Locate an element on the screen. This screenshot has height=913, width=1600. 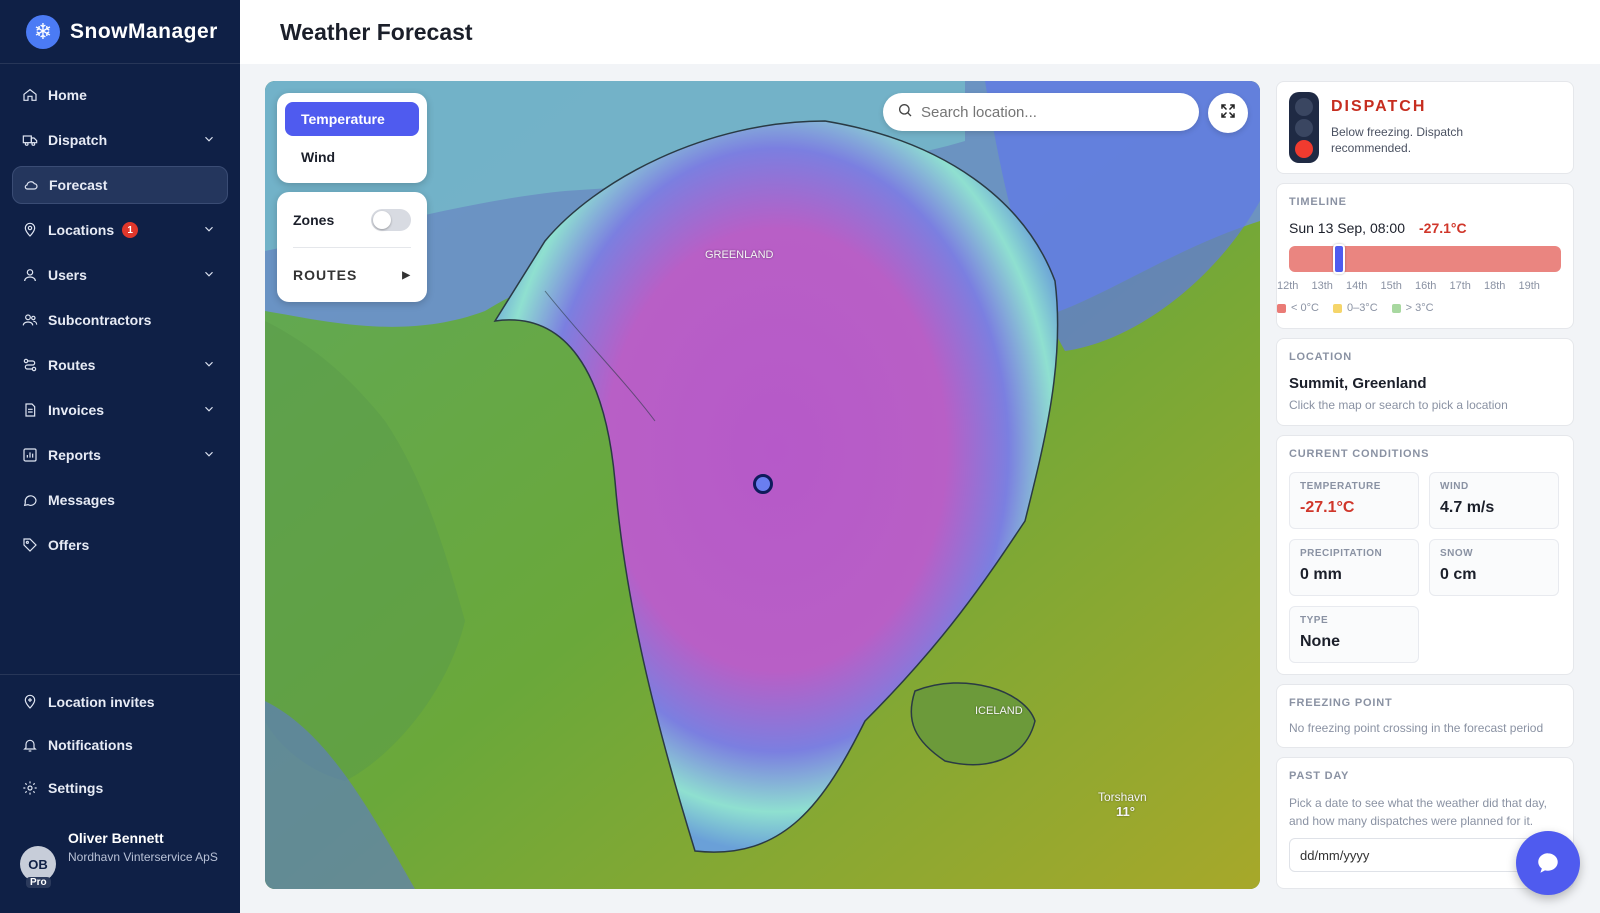
freezing-title: FREEZING POINT is located at coordinates (1341, 703).